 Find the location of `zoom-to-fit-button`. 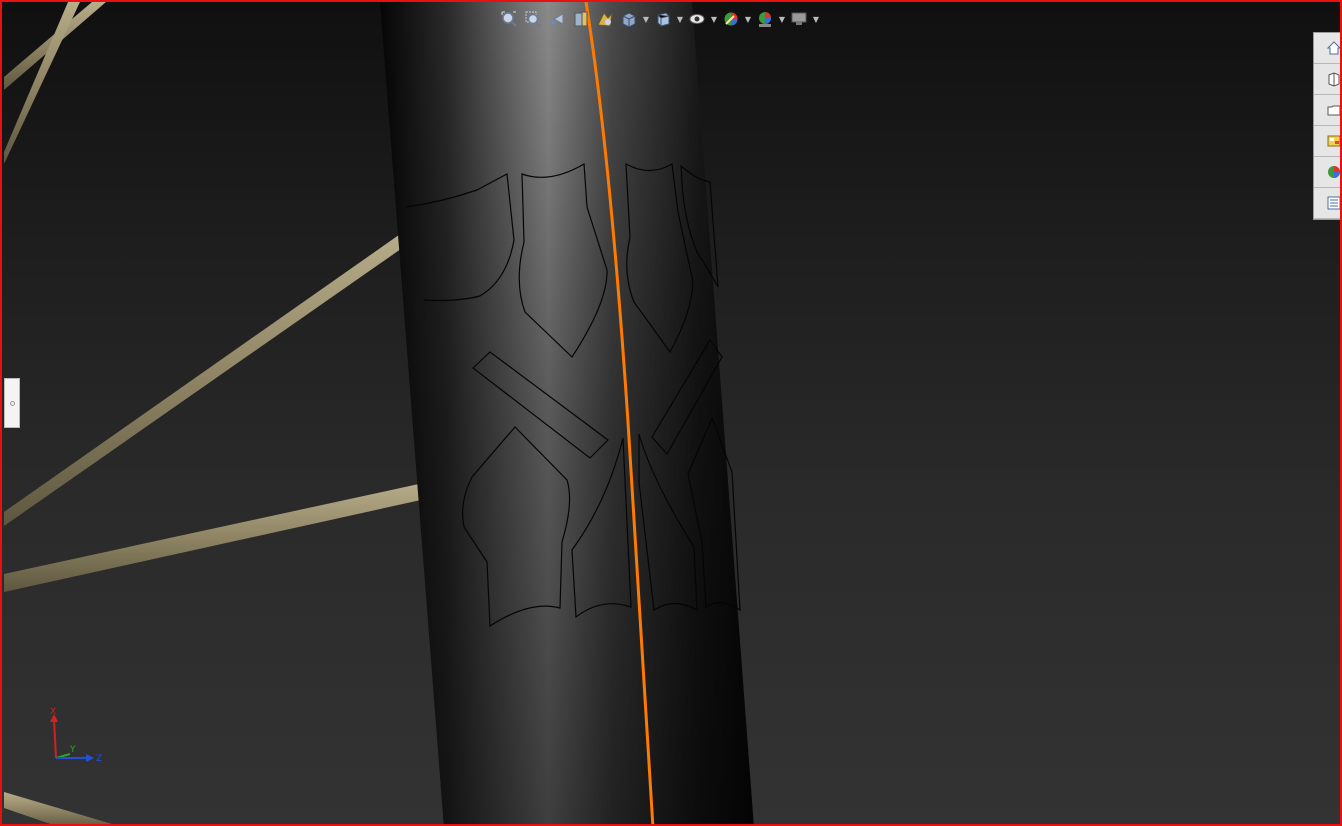

zoom-to-fit-button is located at coordinates (509, 19).